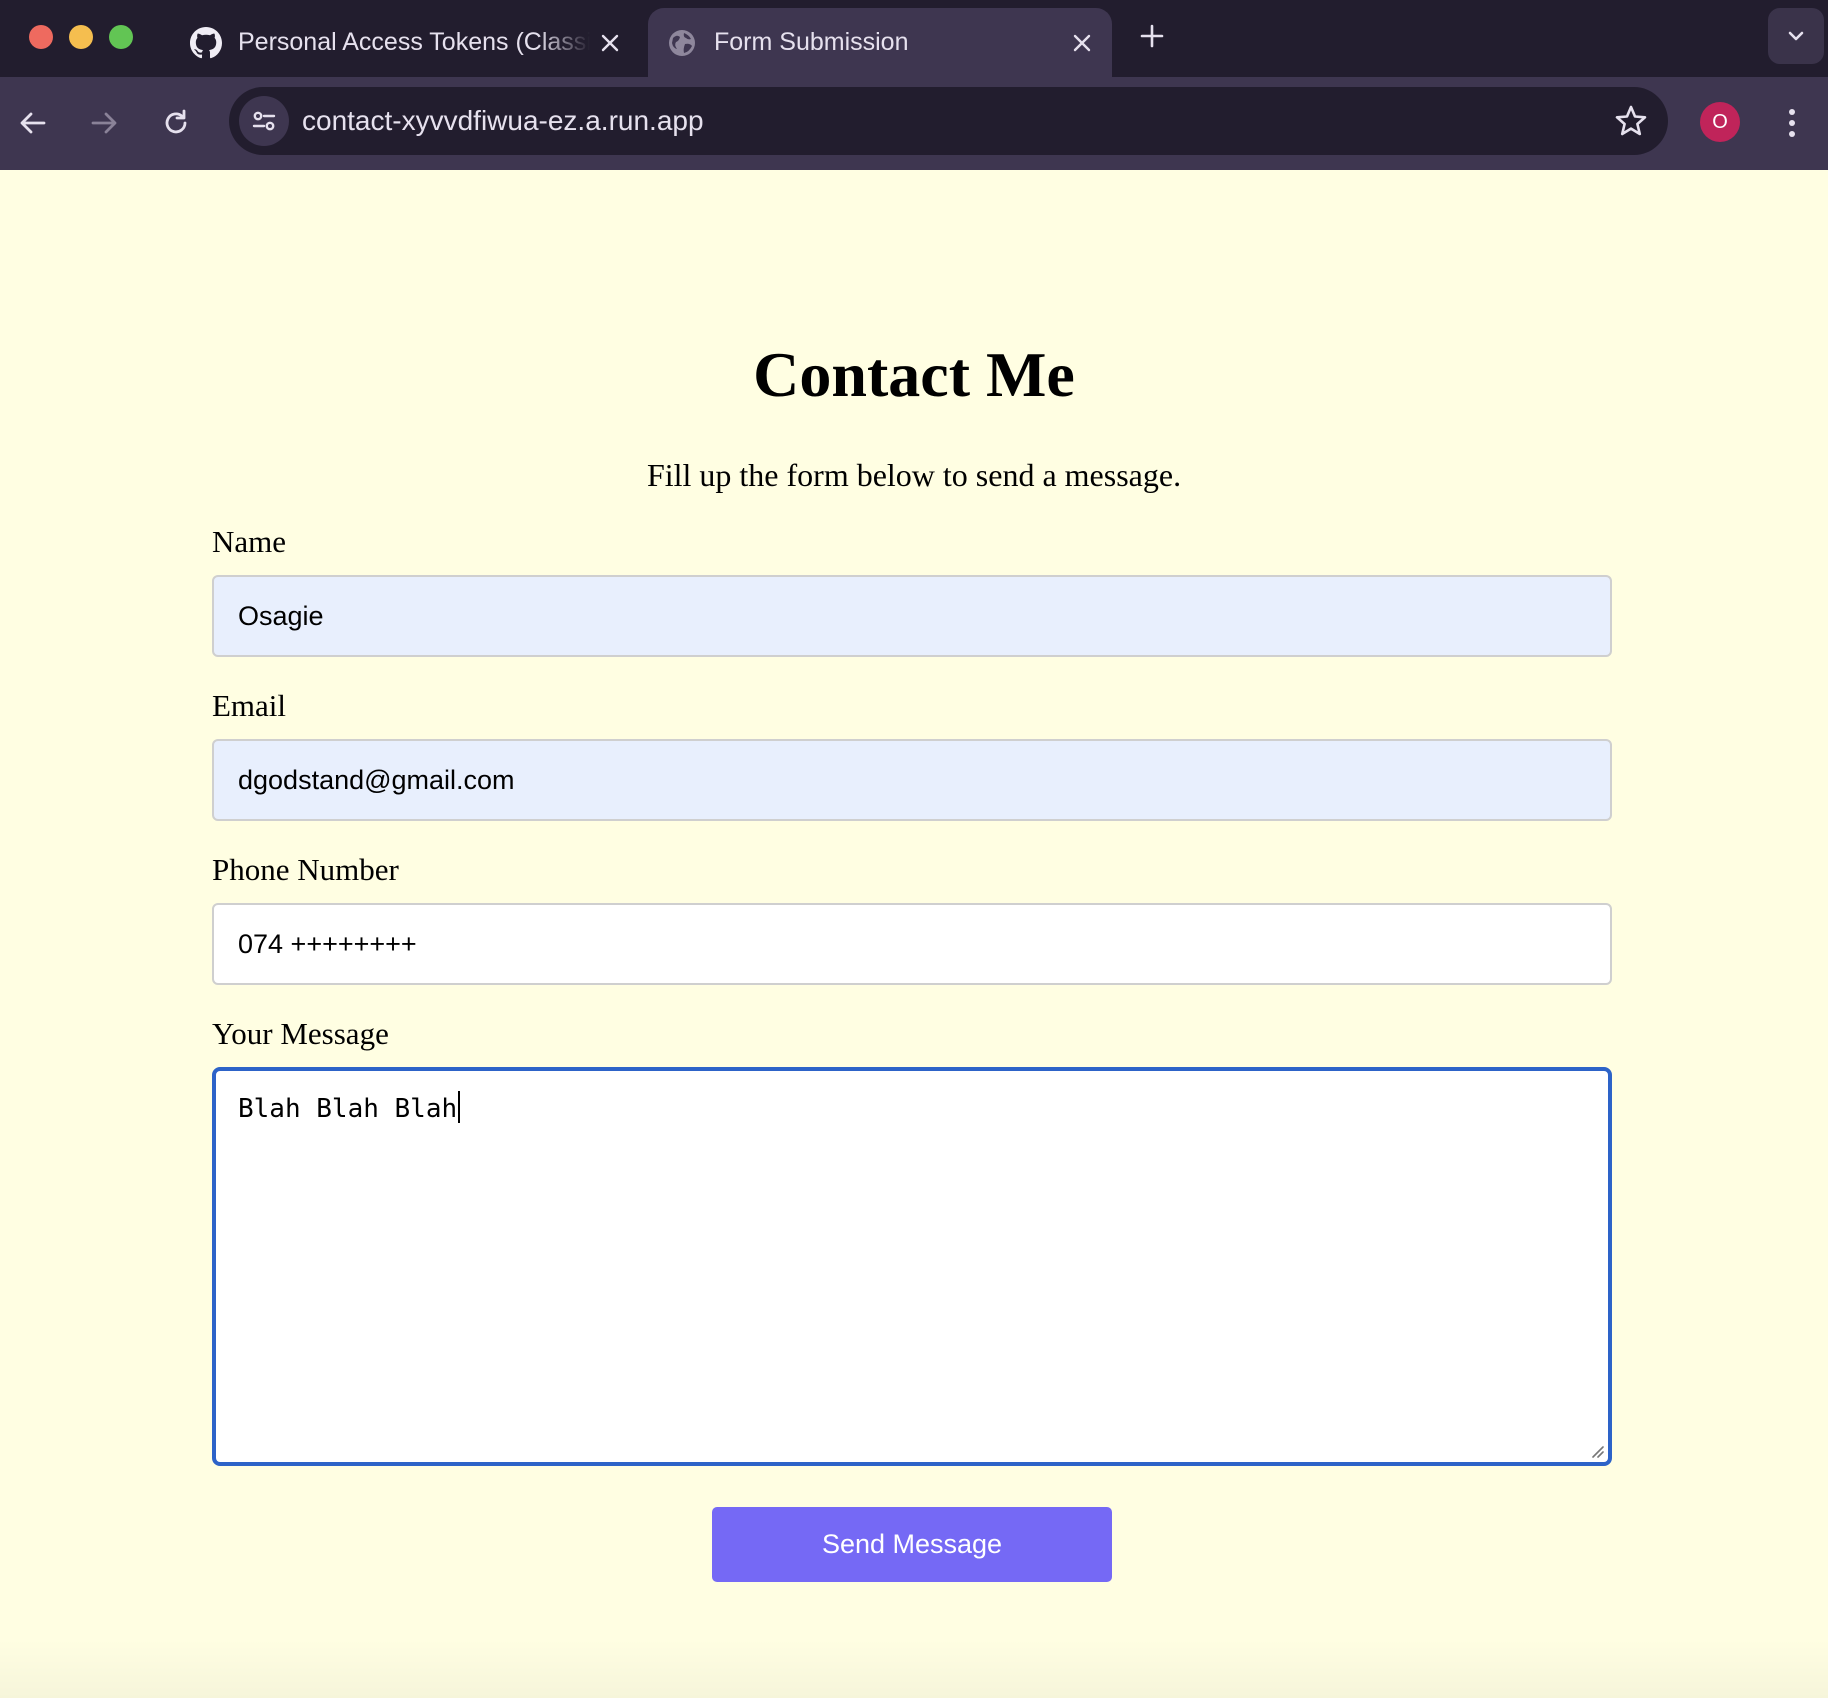 The width and height of the screenshot is (1828, 1698). I want to click on close-window-button, so click(41, 37).